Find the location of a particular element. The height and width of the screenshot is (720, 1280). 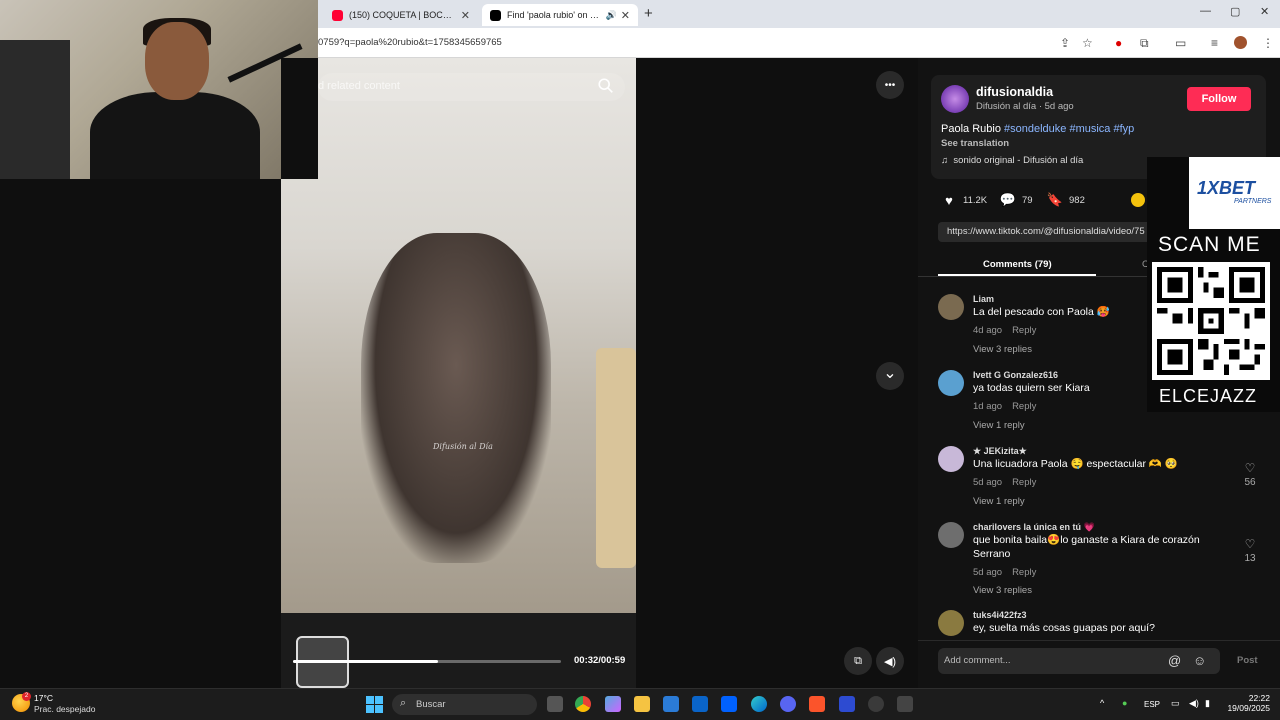

new-tab-button: + is located at coordinates (648, 13).